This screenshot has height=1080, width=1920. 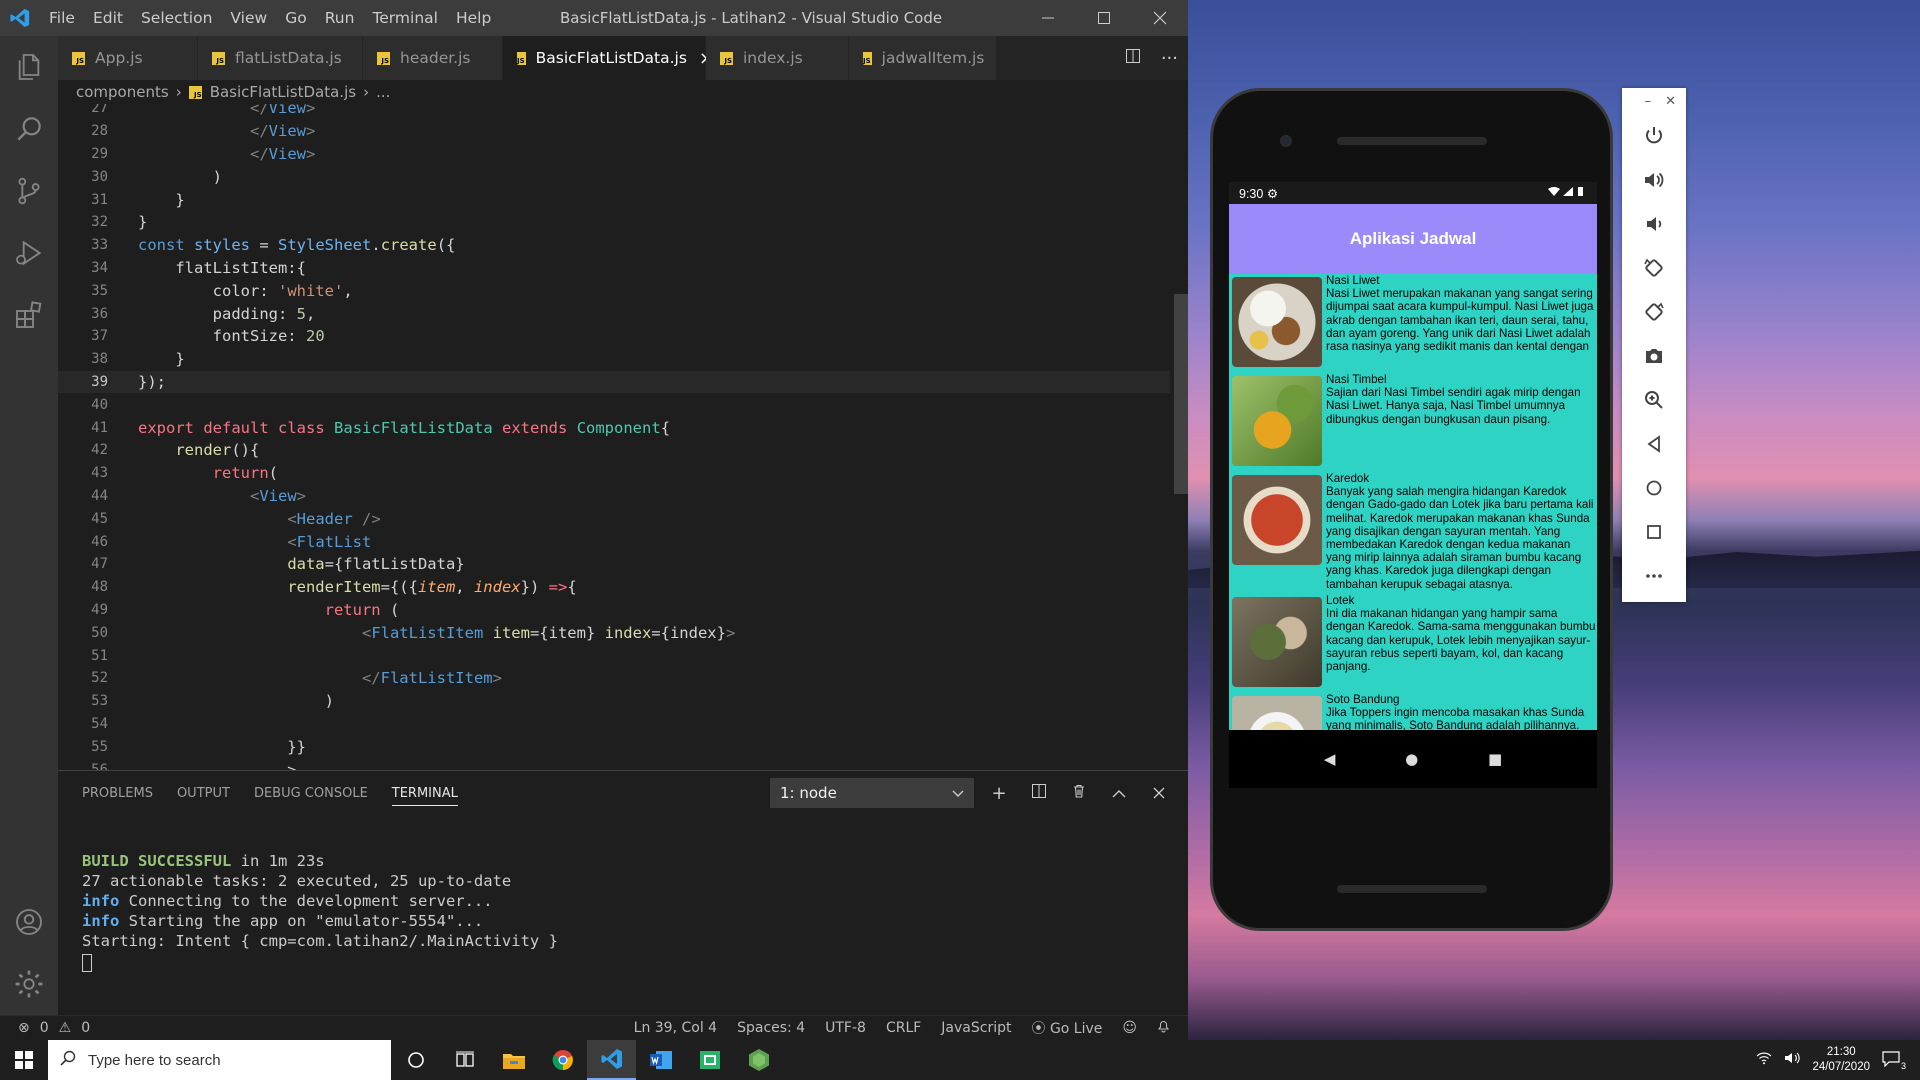 What do you see at coordinates (29, 315) in the screenshot?
I see `extensions-icon` at bounding box center [29, 315].